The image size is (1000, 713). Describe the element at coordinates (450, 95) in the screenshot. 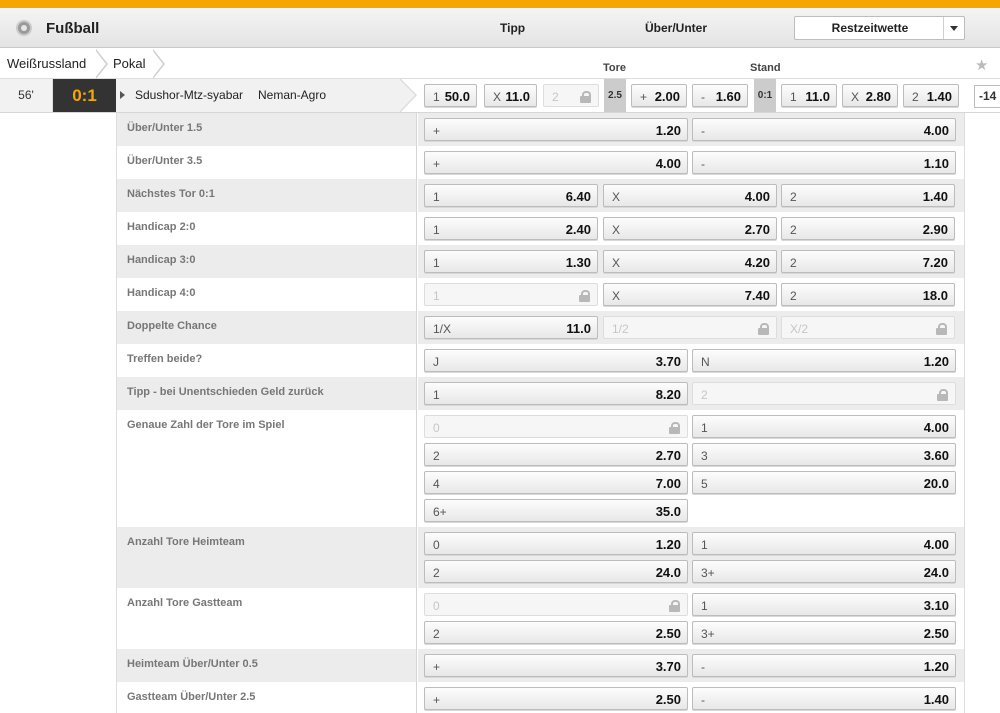

I see `odds-button: 1 50.0` at that location.